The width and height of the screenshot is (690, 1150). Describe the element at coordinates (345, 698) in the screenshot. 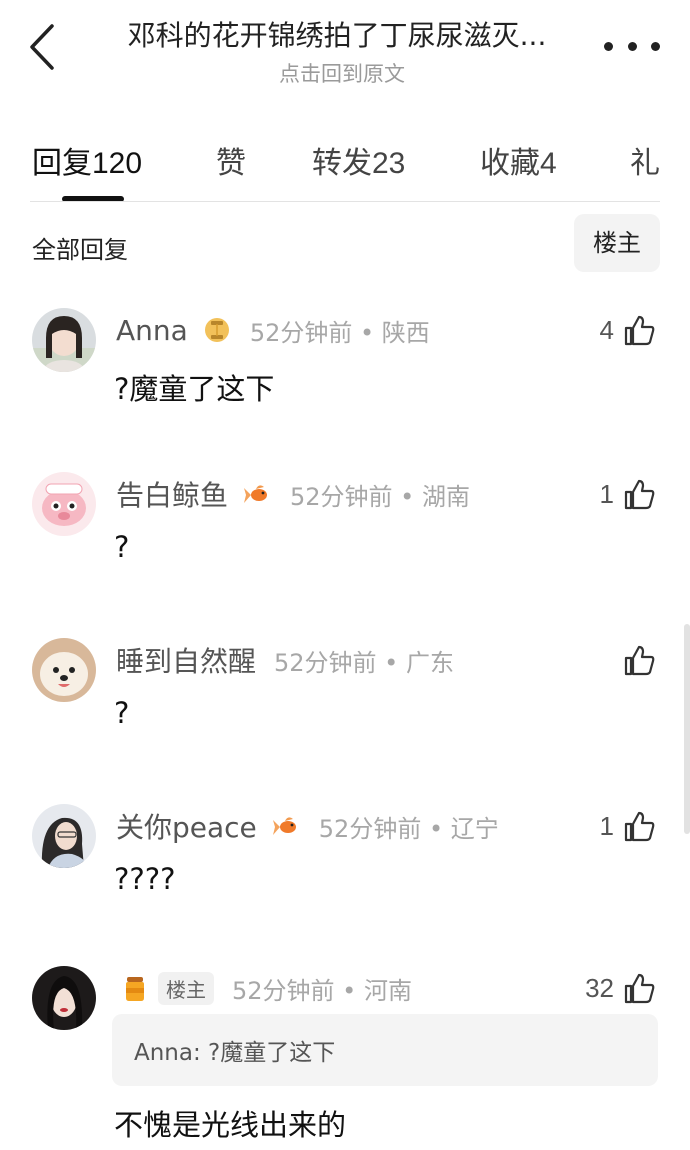

I see `comment-item: 睡到自然醒 52分钟前 • 广东 ?` at that location.